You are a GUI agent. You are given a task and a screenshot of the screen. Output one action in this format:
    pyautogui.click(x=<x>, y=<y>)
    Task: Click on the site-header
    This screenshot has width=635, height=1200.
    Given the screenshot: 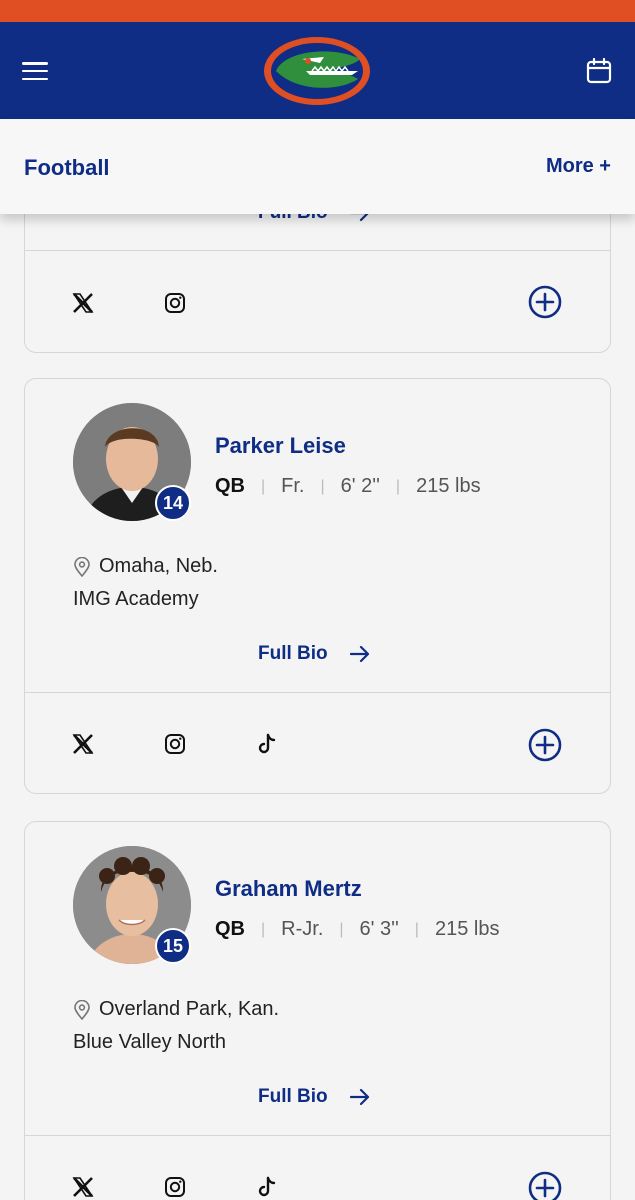 What is the action you would take?
    pyautogui.click(x=317, y=70)
    